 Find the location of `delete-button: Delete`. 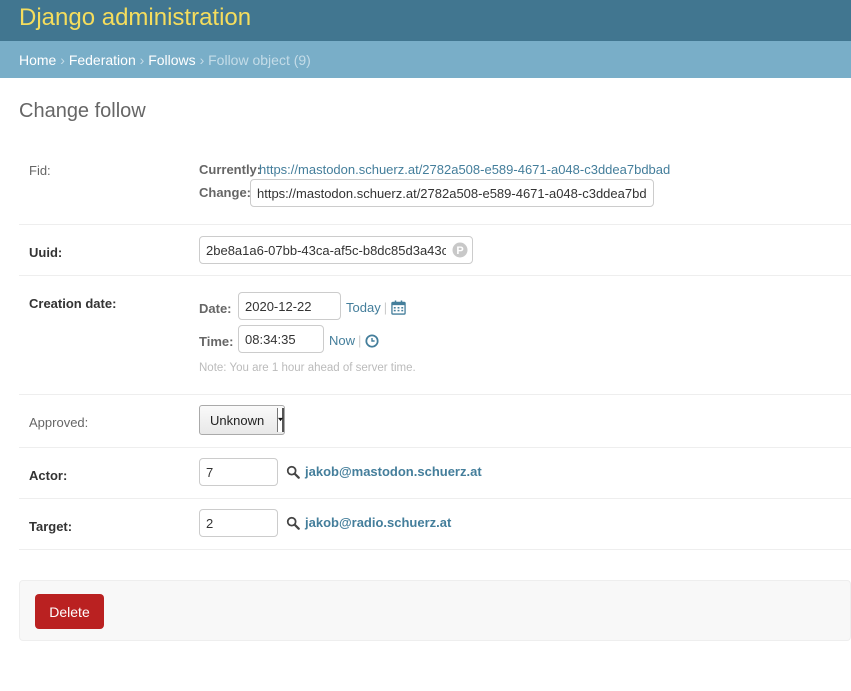

delete-button: Delete is located at coordinates (69, 611).